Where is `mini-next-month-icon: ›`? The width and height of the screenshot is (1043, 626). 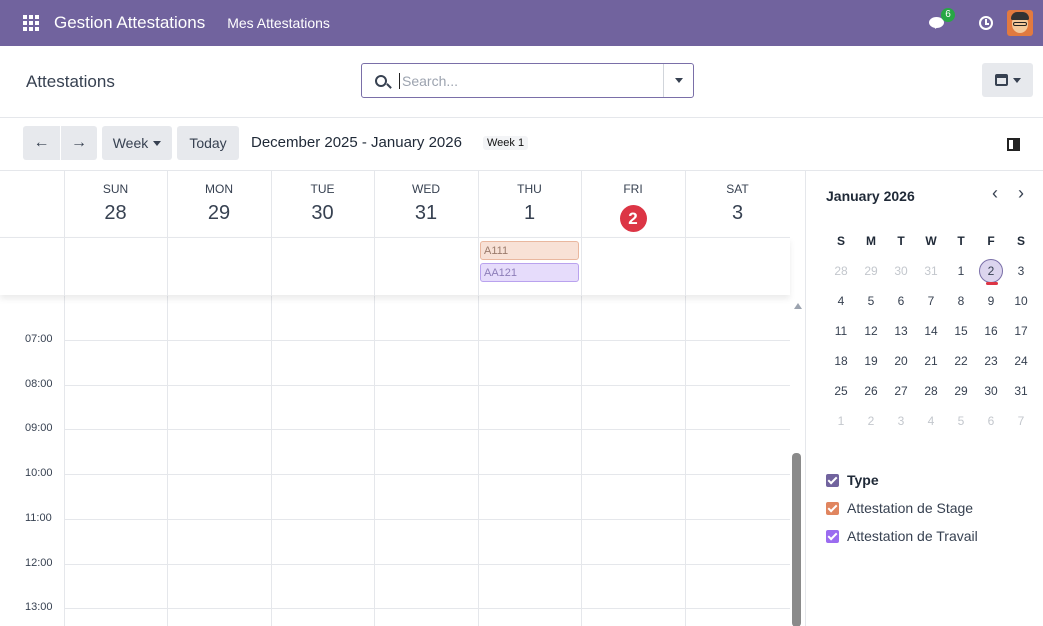 mini-next-month-icon: › is located at coordinates (1021, 193).